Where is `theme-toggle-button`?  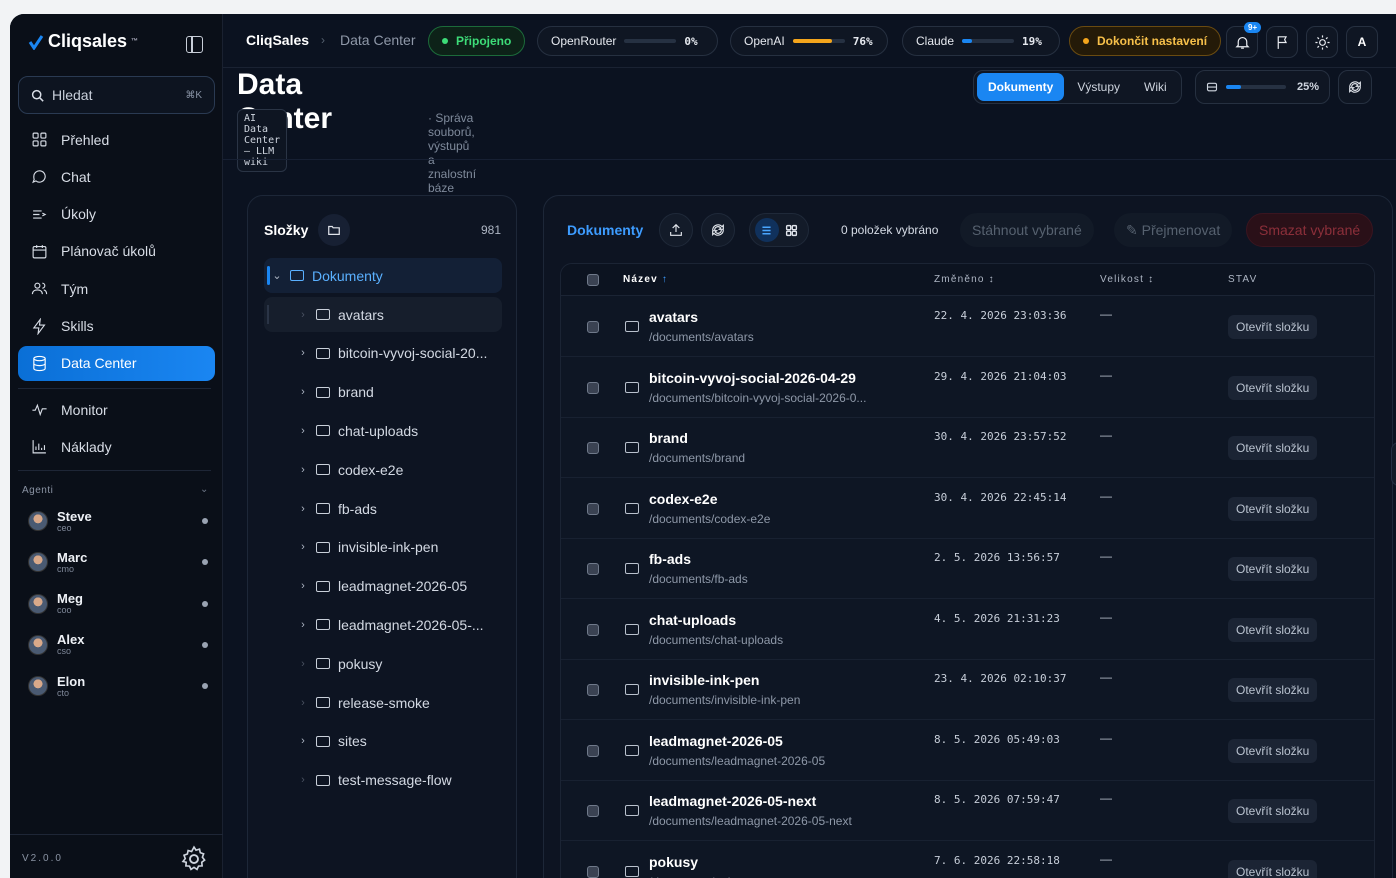 theme-toggle-button is located at coordinates (1322, 42).